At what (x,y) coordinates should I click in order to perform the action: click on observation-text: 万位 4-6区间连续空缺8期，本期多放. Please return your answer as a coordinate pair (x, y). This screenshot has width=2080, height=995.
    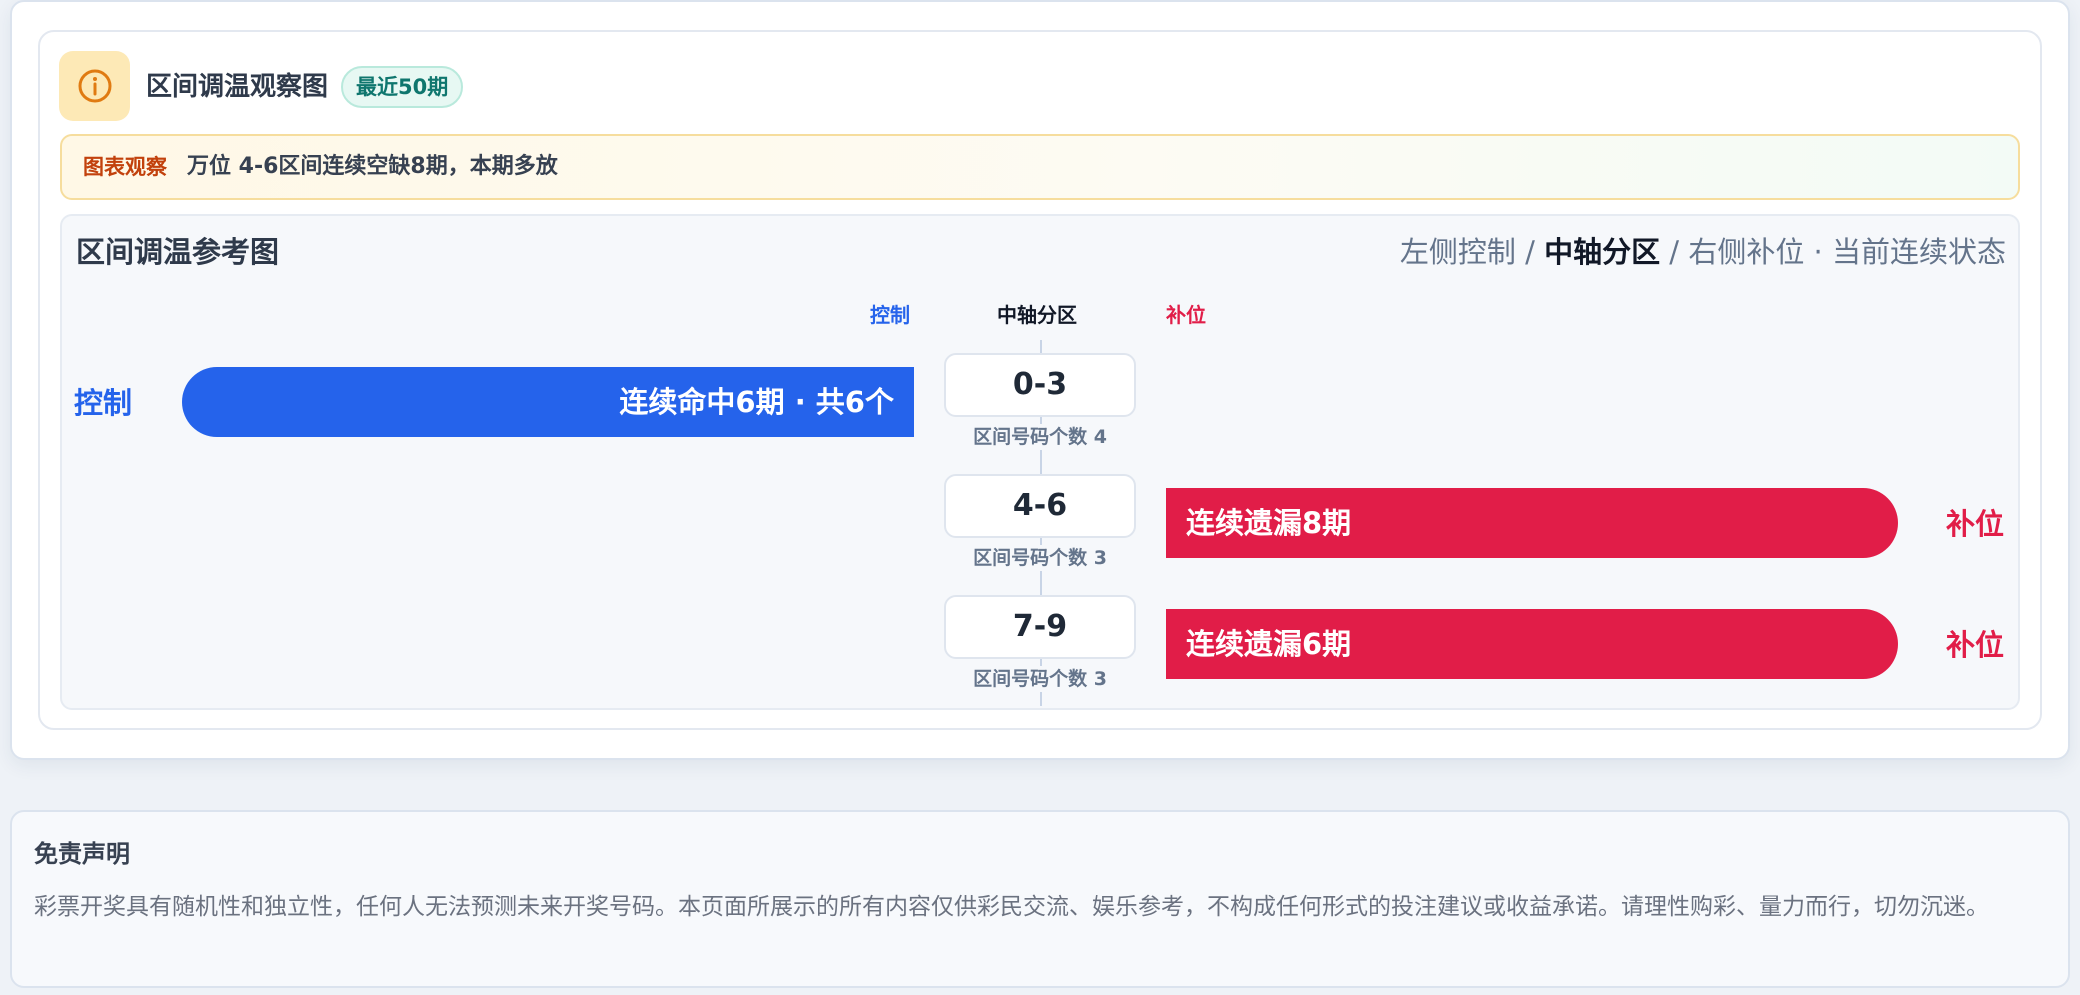
    Looking at the image, I should click on (372, 166).